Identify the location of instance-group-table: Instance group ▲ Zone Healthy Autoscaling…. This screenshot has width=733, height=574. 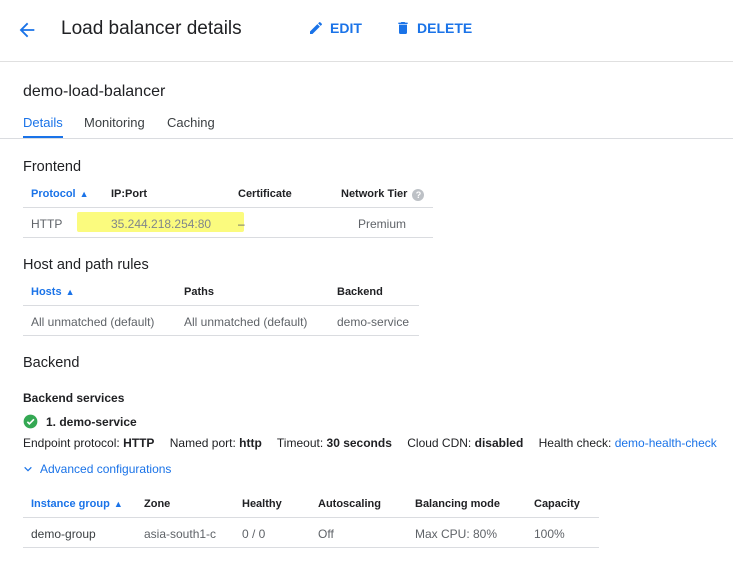
(311, 519).